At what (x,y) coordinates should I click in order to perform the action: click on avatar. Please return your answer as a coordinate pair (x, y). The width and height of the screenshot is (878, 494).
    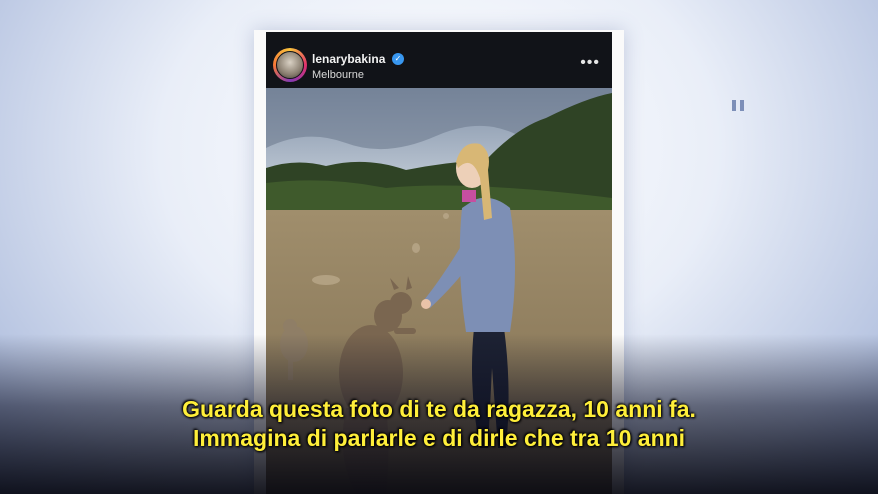
    Looking at the image, I should click on (290, 65).